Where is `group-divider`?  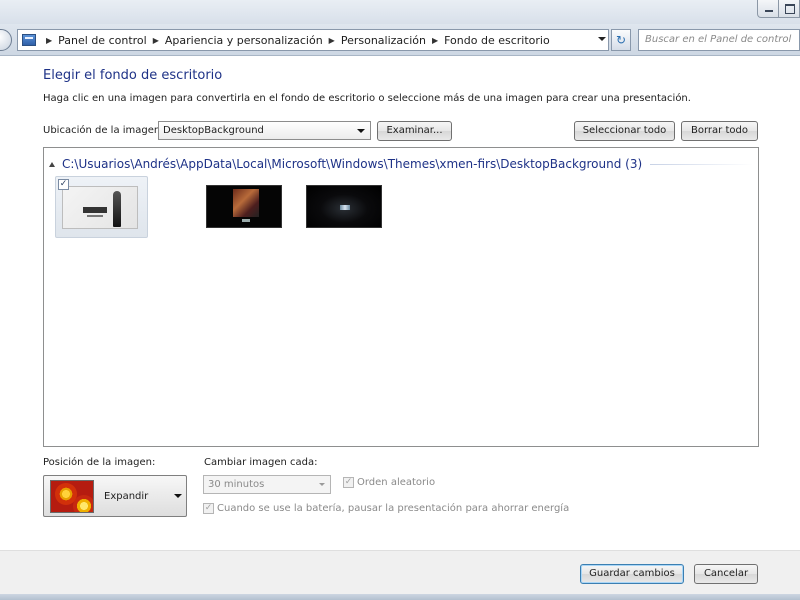
group-divider is located at coordinates (701, 164).